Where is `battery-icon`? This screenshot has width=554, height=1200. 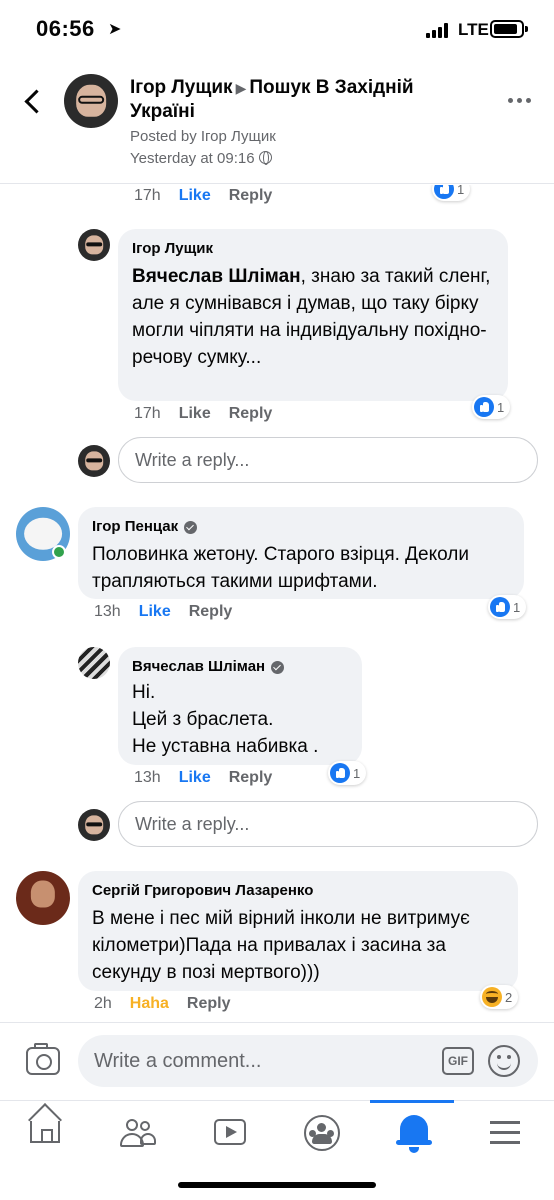 battery-icon is located at coordinates (509, 29).